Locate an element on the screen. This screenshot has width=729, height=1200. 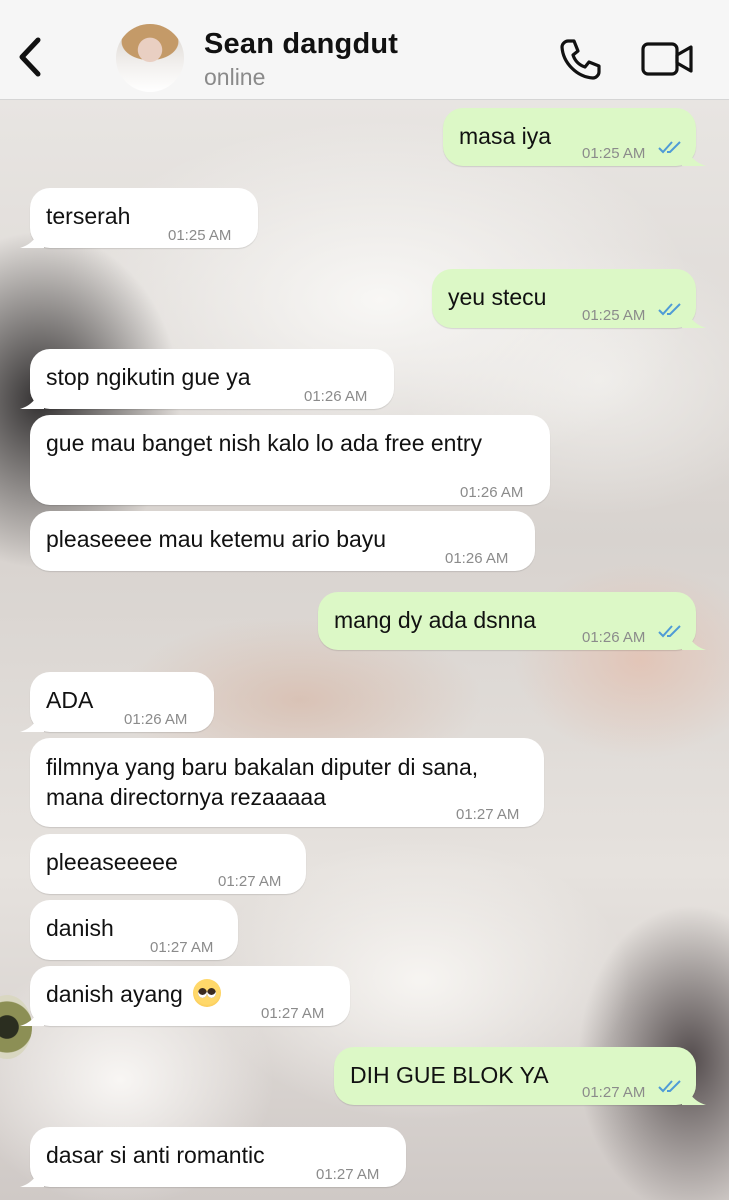
incoming-message: danish ayang 01:27 AM is located at coordinates (185, 996).